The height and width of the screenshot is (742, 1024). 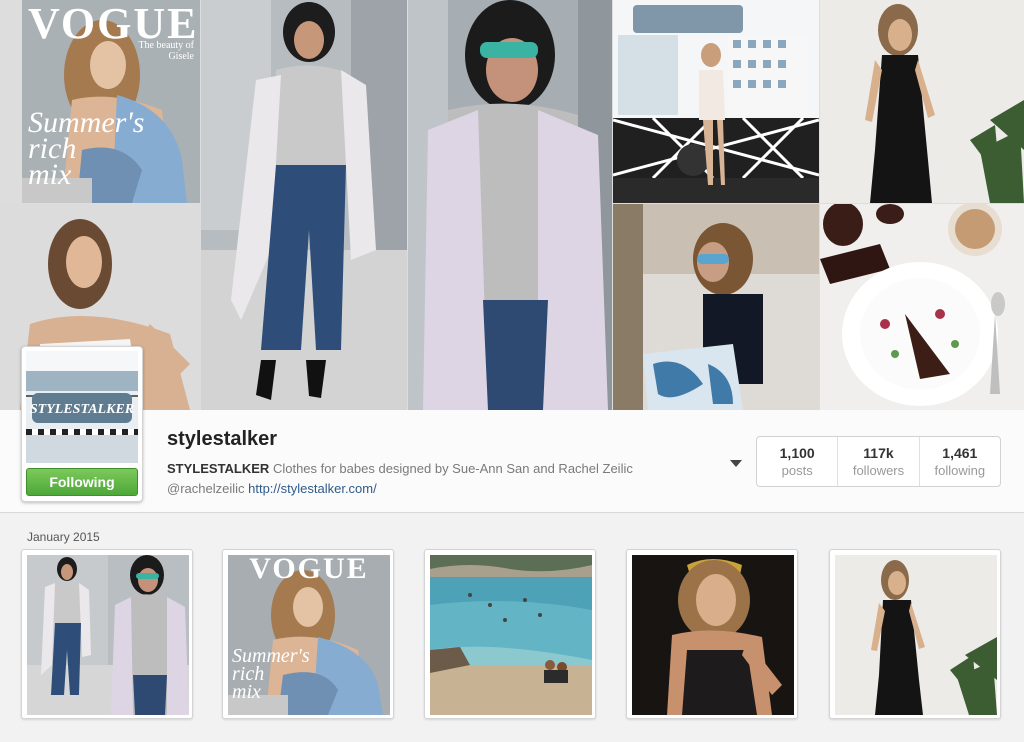 What do you see at coordinates (82, 482) in the screenshot?
I see `following-button: Following` at bounding box center [82, 482].